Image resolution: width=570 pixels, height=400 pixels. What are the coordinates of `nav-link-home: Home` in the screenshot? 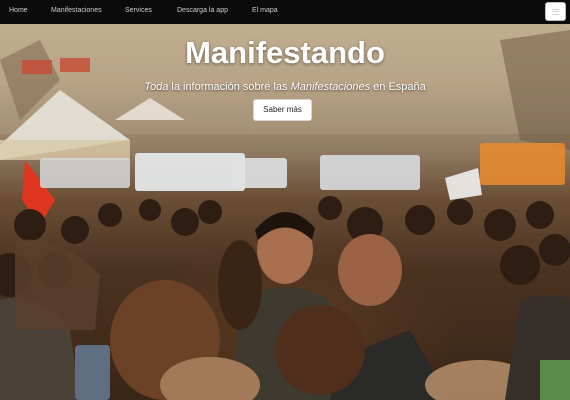 It's located at (18, 12).